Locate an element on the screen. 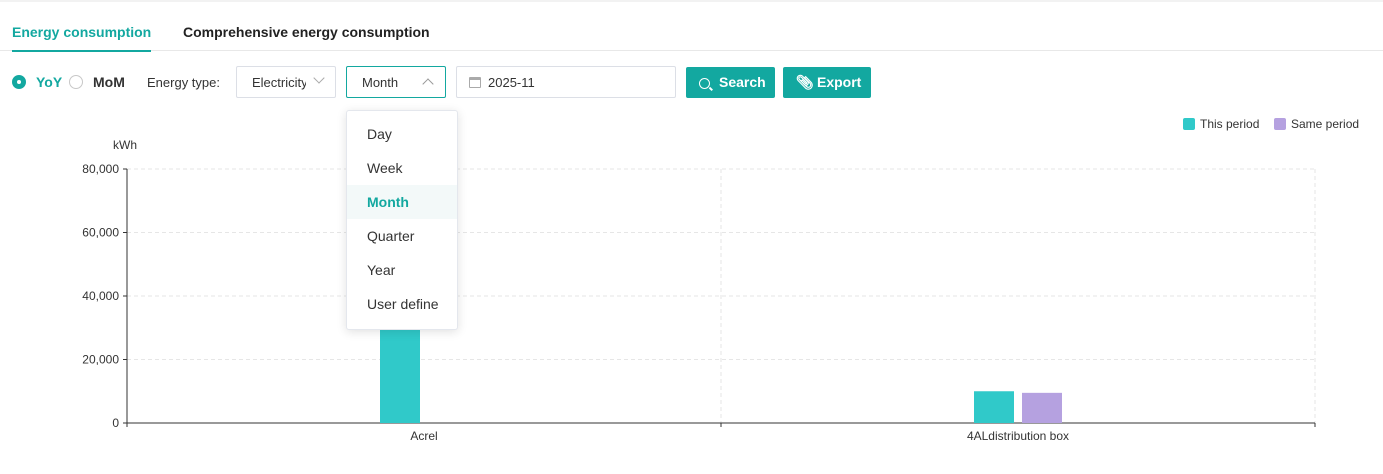 The height and width of the screenshot is (474, 1383). yoy-label: YoY is located at coordinates (49, 82).